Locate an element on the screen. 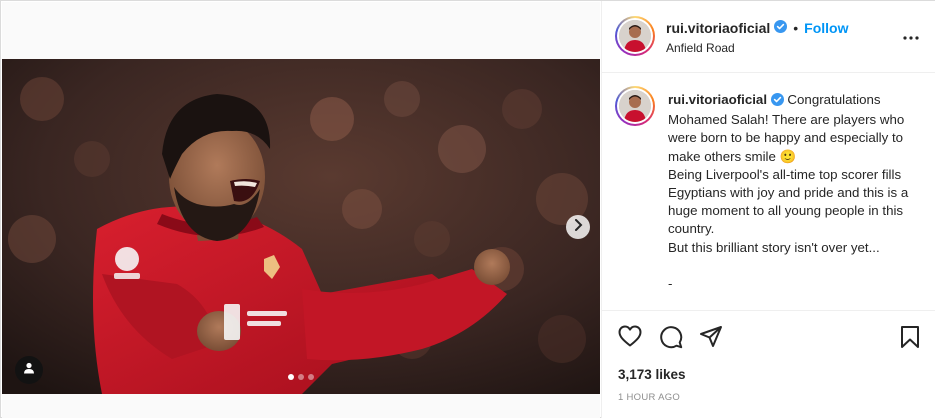 The image size is (935, 418). carousel-next-button is located at coordinates (578, 227).